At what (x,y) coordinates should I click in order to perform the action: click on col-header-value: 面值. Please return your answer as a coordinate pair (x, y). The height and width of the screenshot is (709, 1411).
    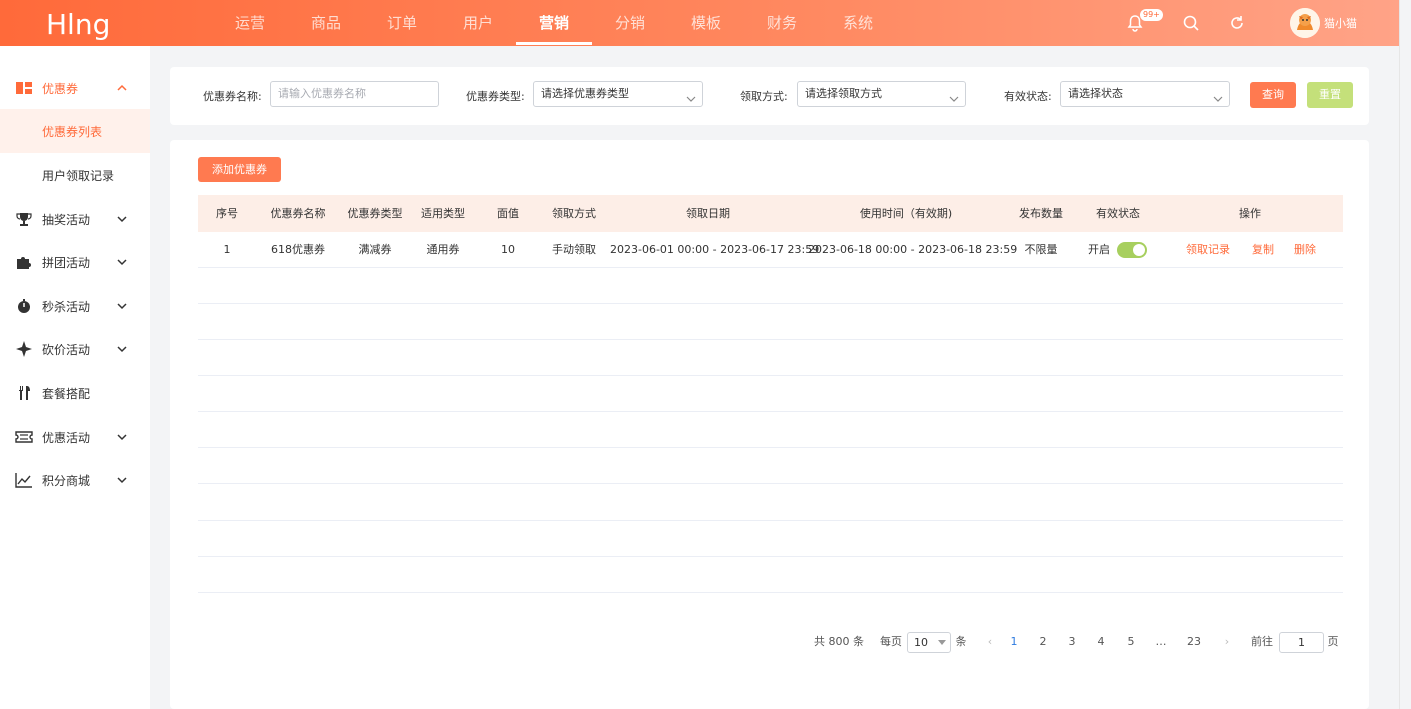
    Looking at the image, I should click on (508, 213).